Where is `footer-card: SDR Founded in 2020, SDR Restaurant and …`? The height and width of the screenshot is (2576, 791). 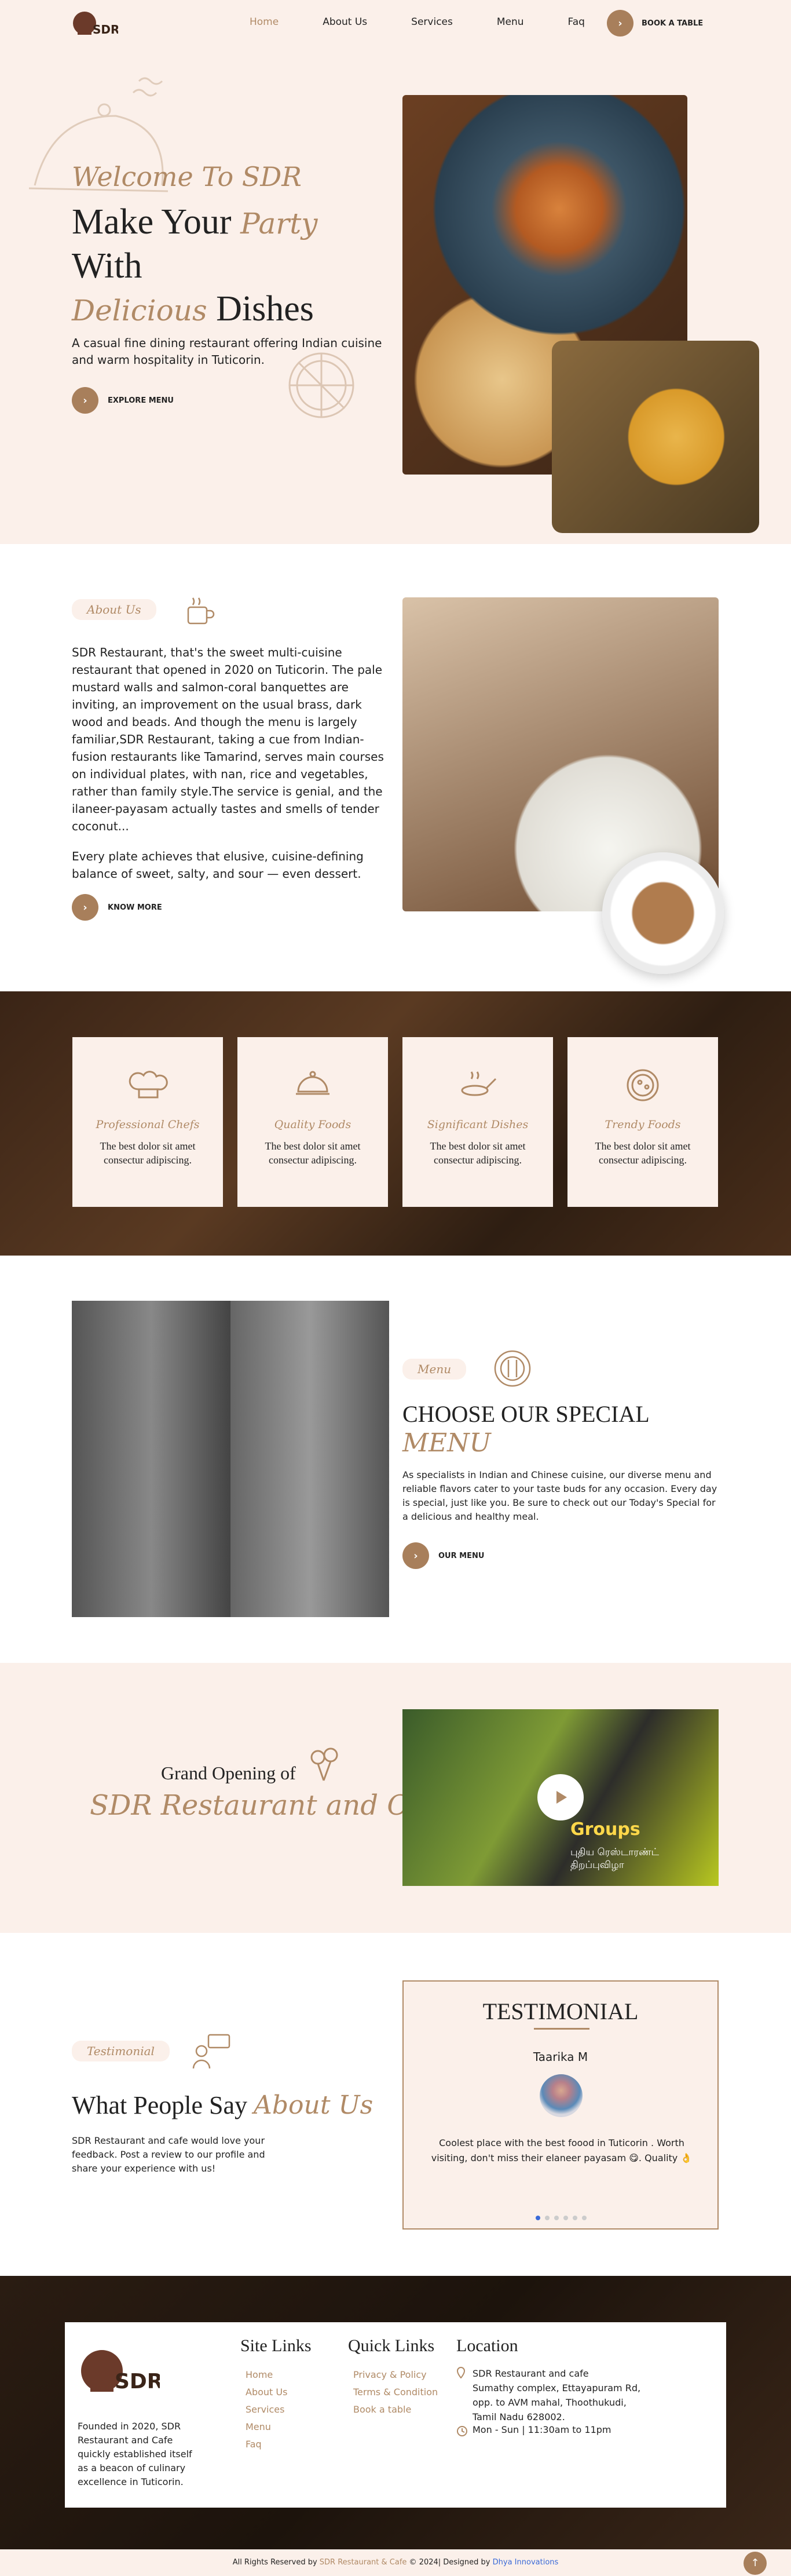
footer-card: SDR Founded in 2020, SDR Restaurant and … is located at coordinates (395, 2415).